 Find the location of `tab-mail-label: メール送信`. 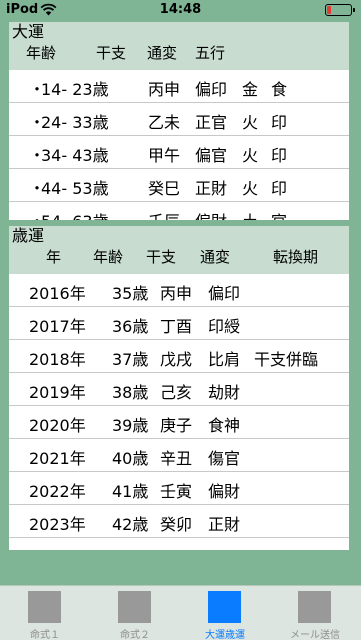

tab-mail-label: メール送信 is located at coordinates (315, 635).